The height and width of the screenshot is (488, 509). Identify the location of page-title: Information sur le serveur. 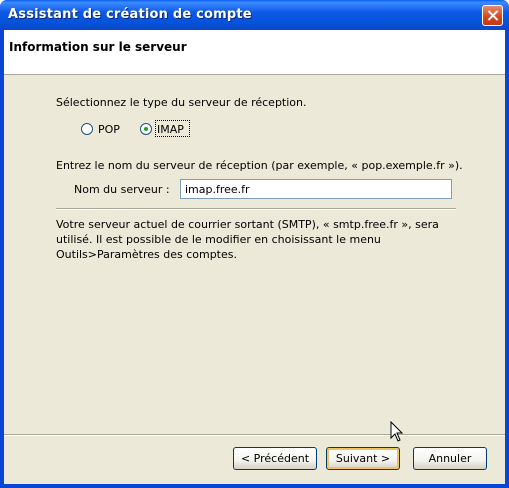
(98, 47).